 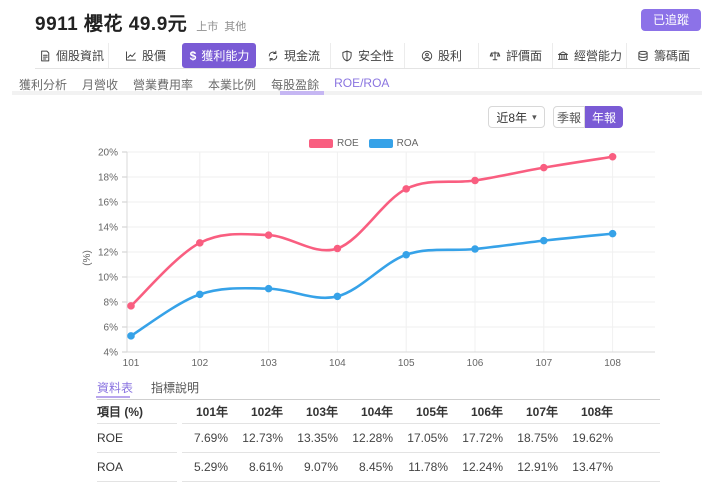 What do you see at coordinates (45, 56) in the screenshot?
I see `document-icon` at bounding box center [45, 56].